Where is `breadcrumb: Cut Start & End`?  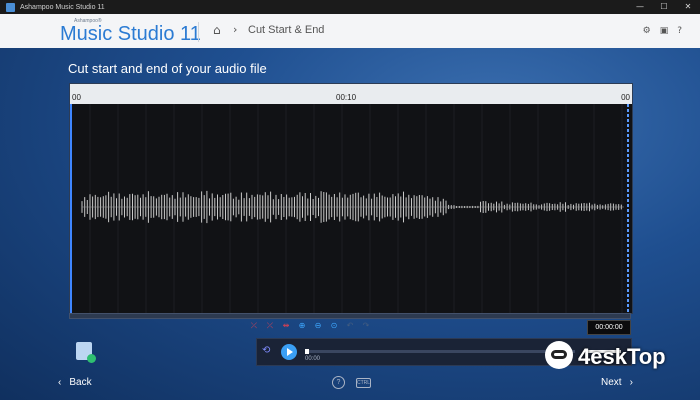
breadcrumb: Cut Start & End is located at coordinates (286, 30).